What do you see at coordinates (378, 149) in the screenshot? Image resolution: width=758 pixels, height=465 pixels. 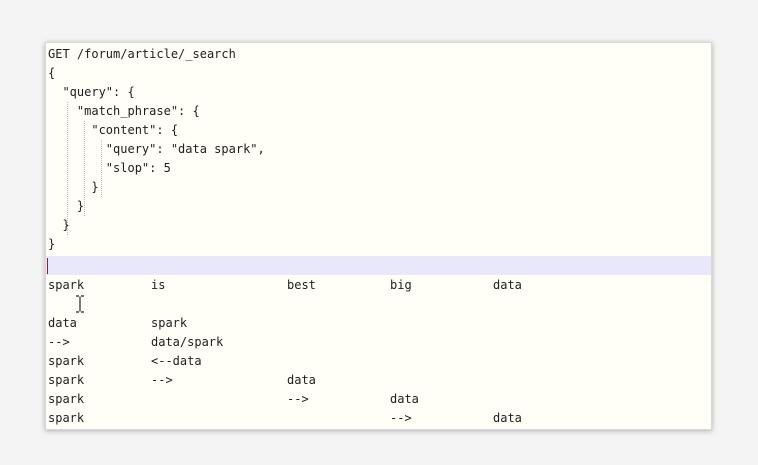 I see `code-line: "query": "data spark",` at bounding box center [378, 149].